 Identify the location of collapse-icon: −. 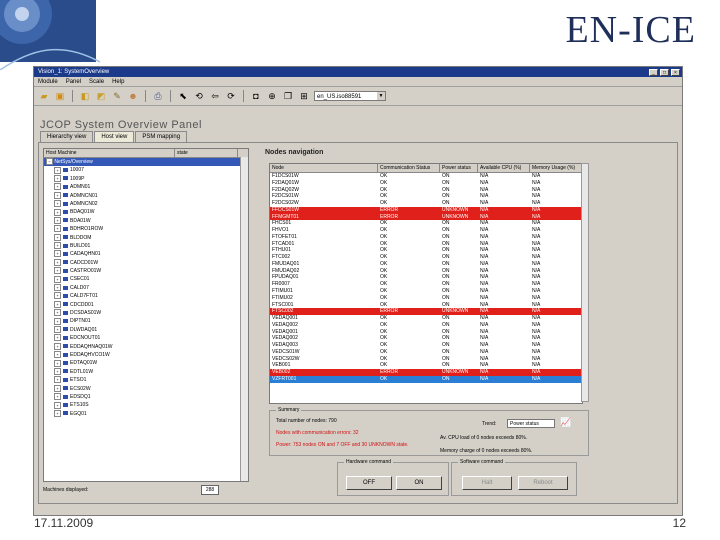
(49, 162).